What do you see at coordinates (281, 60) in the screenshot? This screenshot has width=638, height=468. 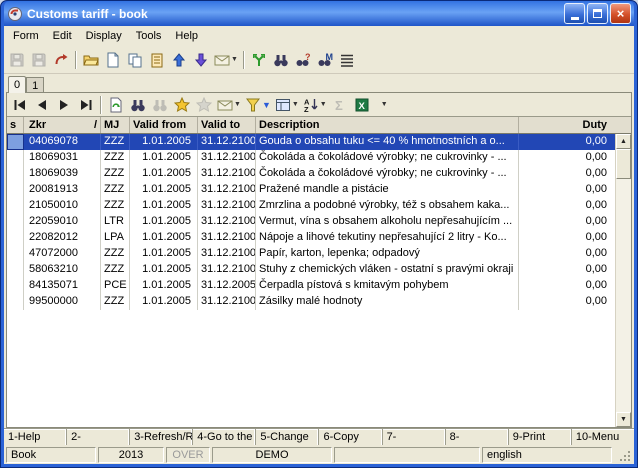 I see `find-button` at bounding box center [281, 60].